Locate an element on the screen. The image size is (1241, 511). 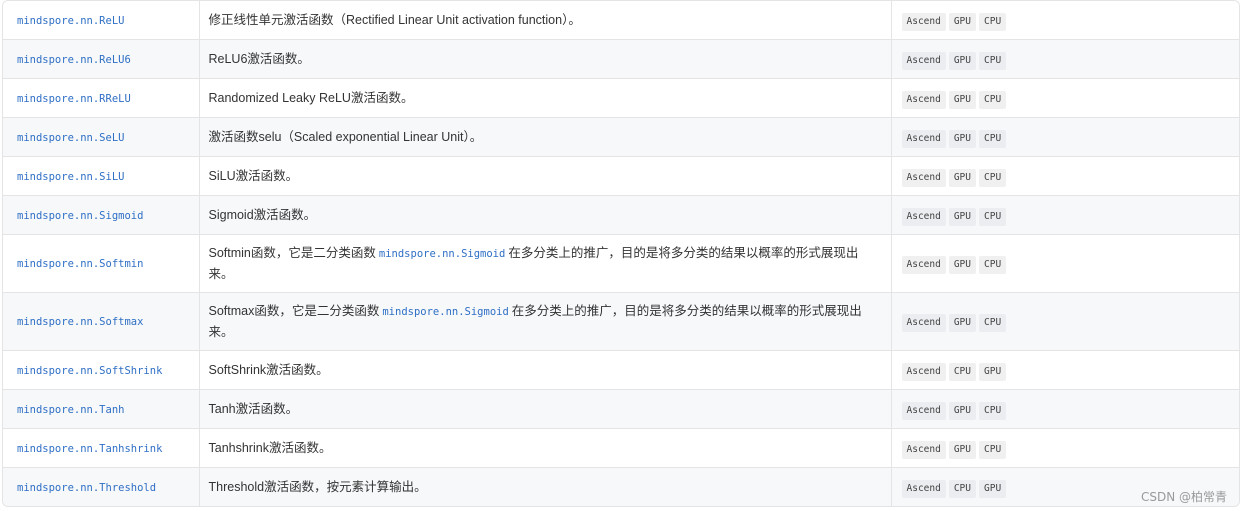
api-link-tanh: mindspore.nn.Tanh is located at coordinates (70, 410).